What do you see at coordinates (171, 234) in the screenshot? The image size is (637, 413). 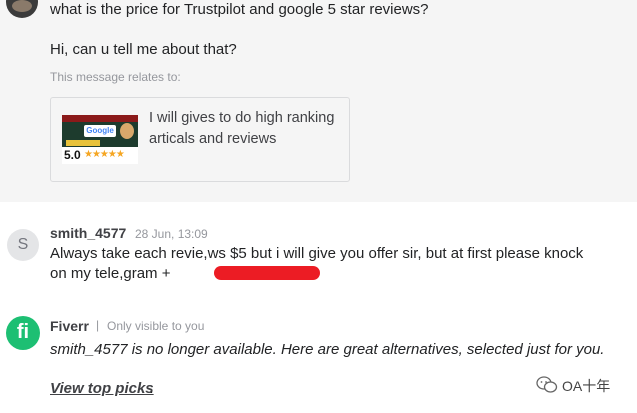 I see `message-timestamp: 28 Jun, 13:09` at bounding box center [171, 234].